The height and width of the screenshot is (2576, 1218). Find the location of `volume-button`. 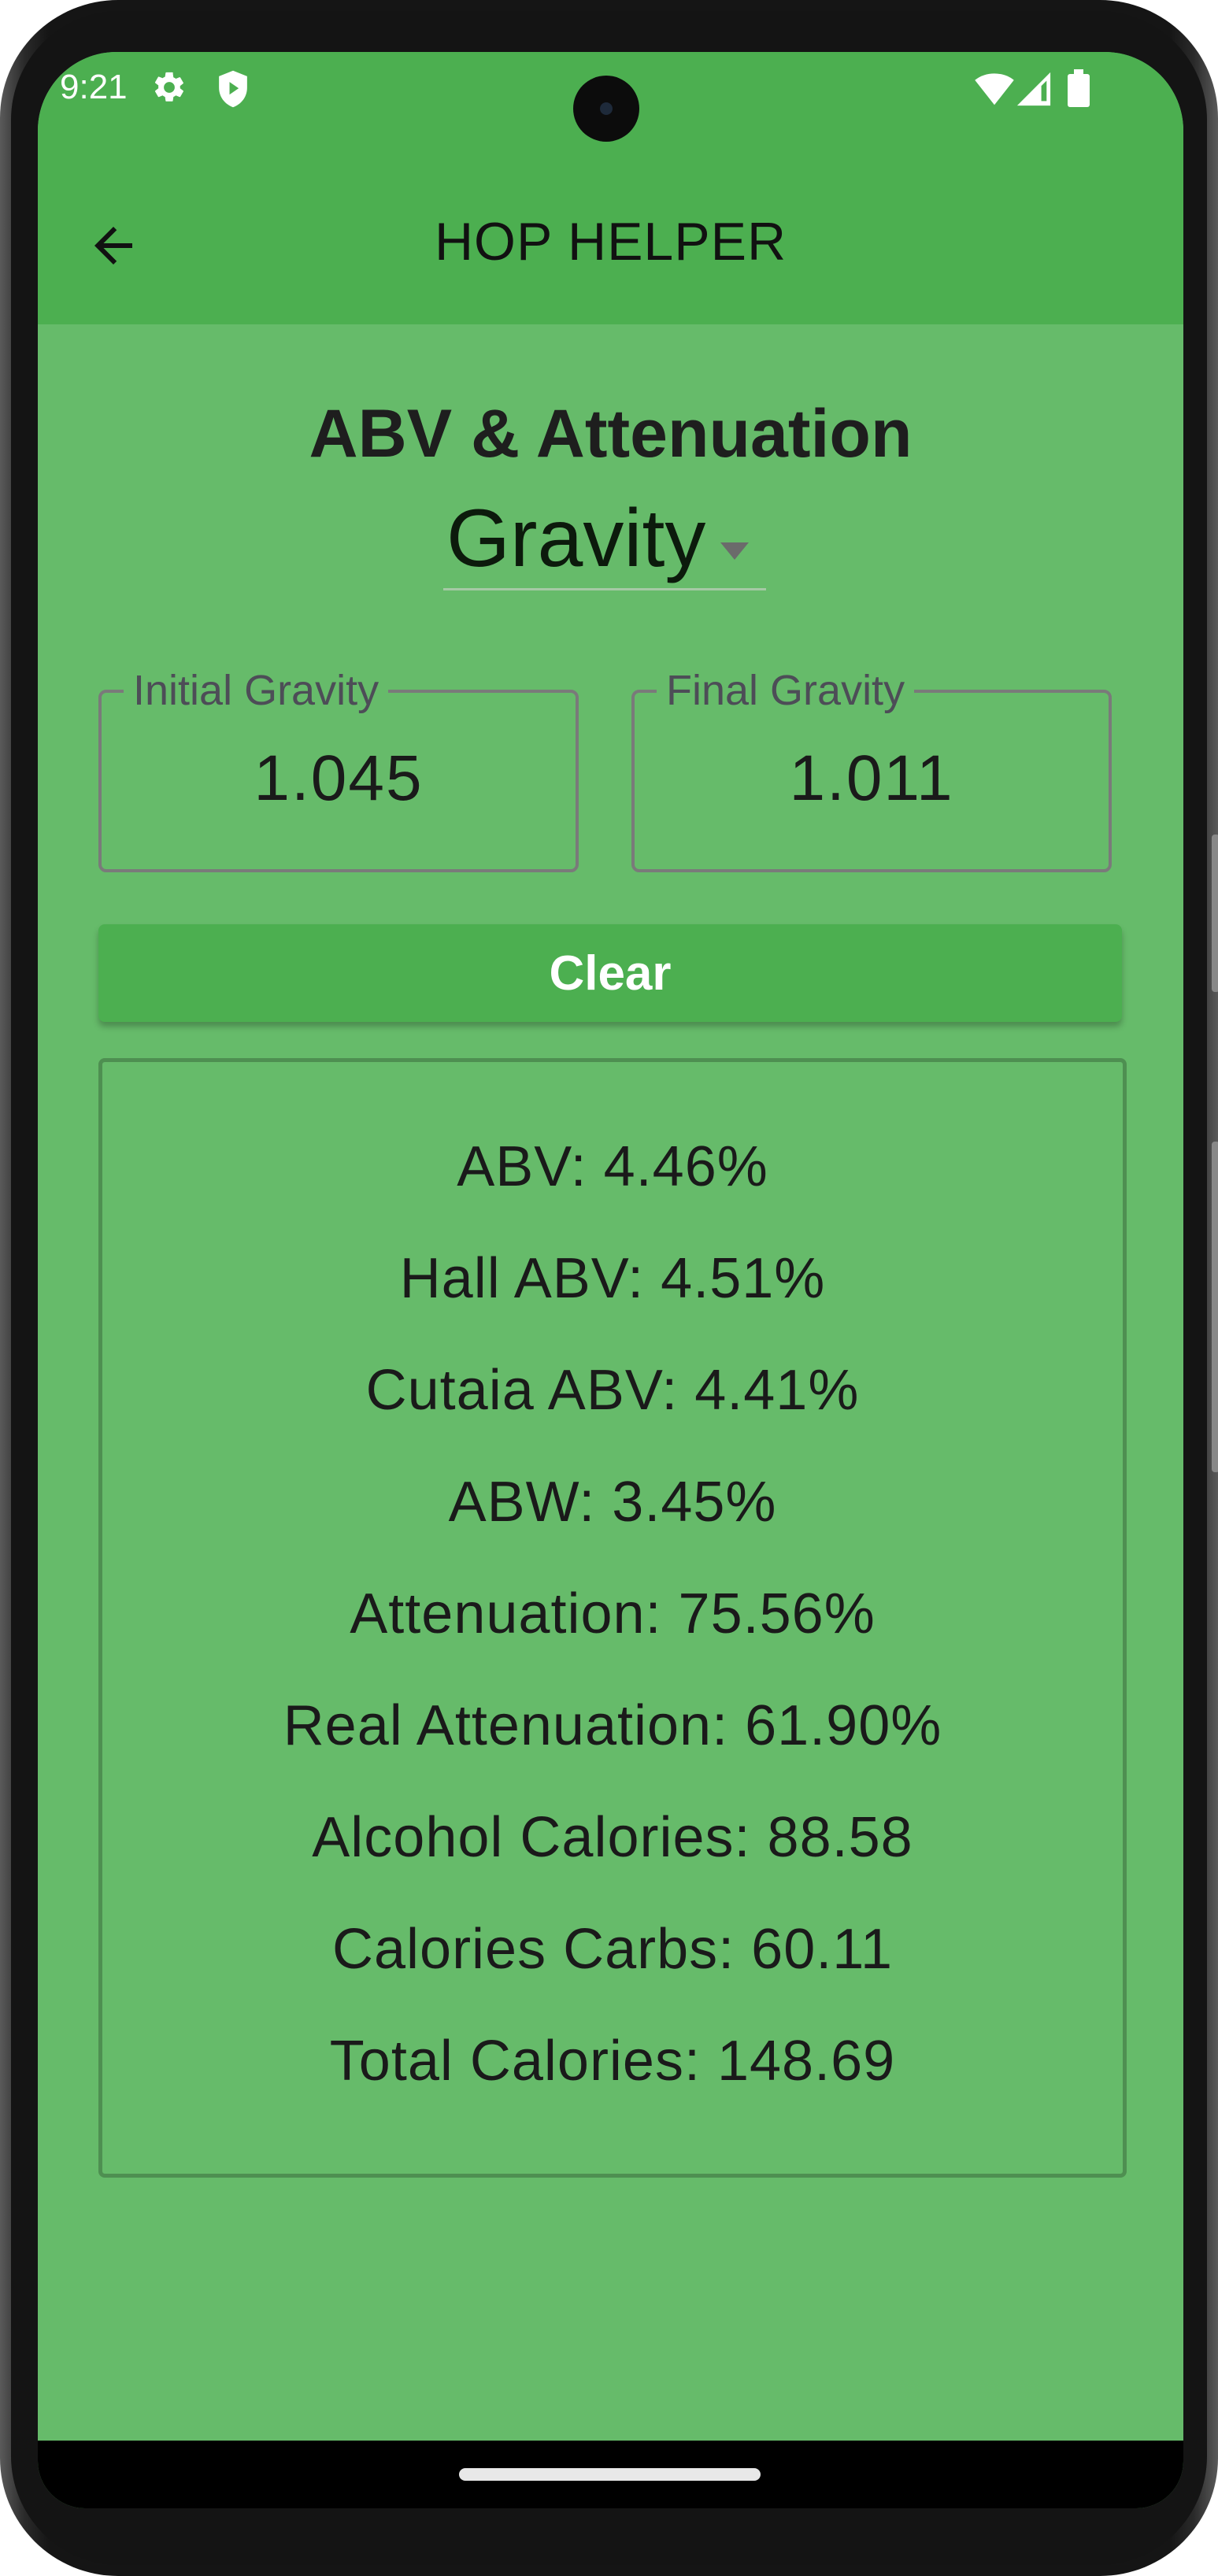

volume-button is located at coordinates (1215, 913).